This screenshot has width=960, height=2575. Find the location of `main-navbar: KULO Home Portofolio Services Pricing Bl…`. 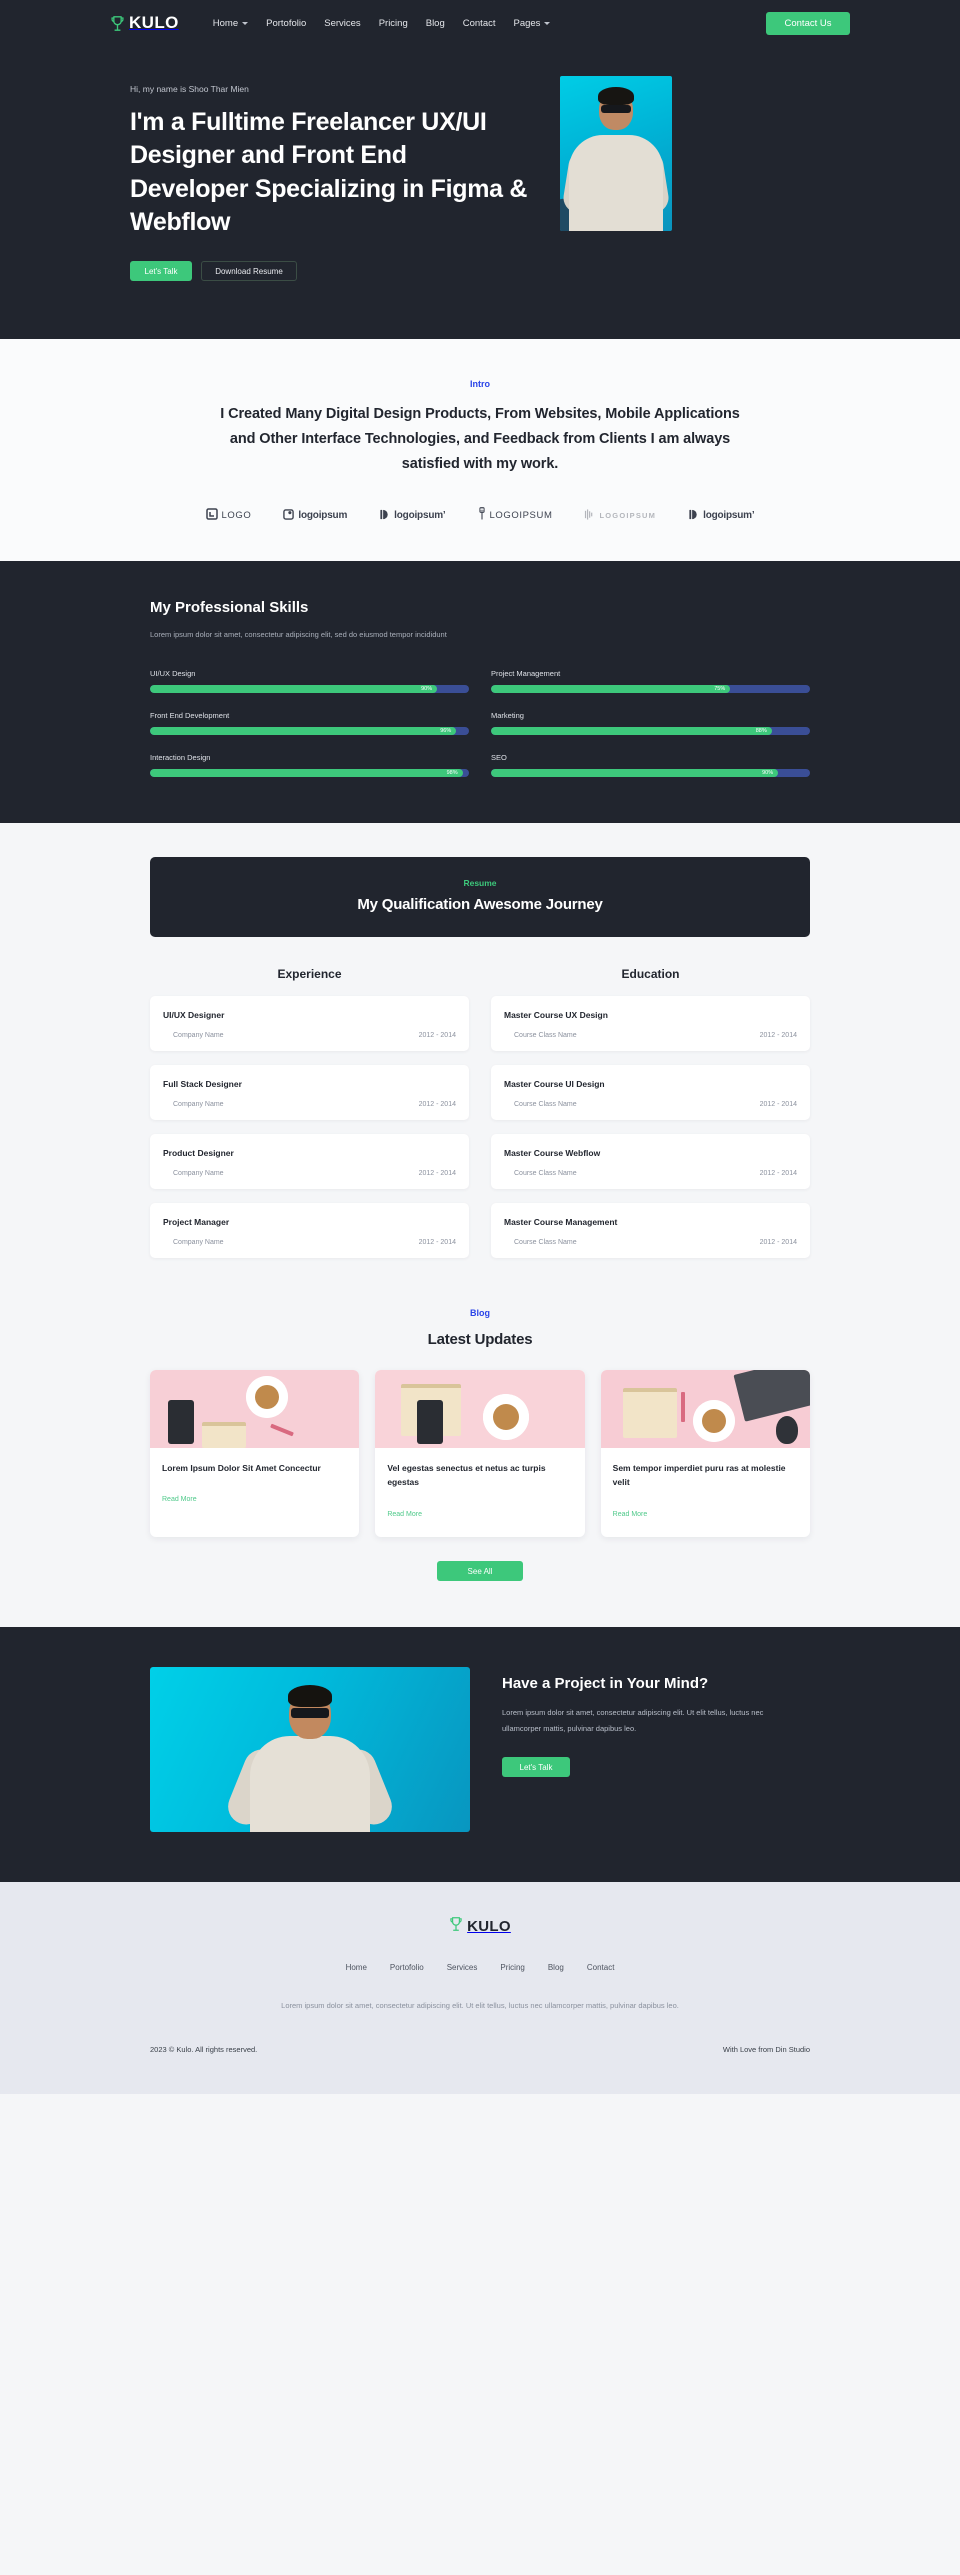

main-navbar: KULO Home Portofolio Services Pricing Bl… is located at coordinates (480, 23).